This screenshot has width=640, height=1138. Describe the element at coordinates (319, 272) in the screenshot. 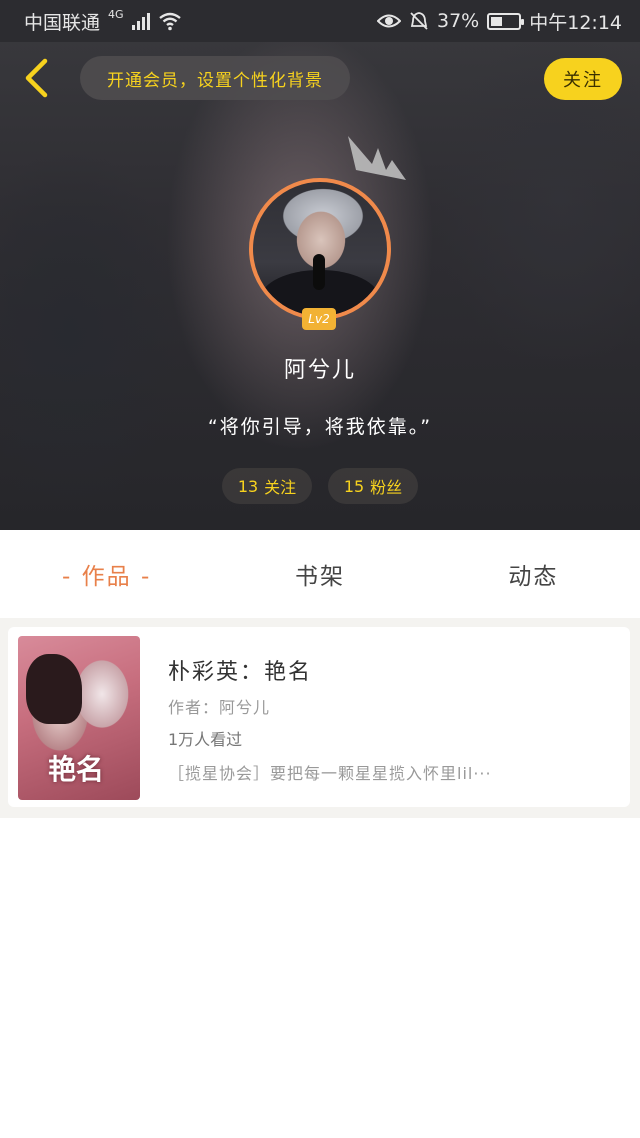

I see `microphone-icon` at that location.